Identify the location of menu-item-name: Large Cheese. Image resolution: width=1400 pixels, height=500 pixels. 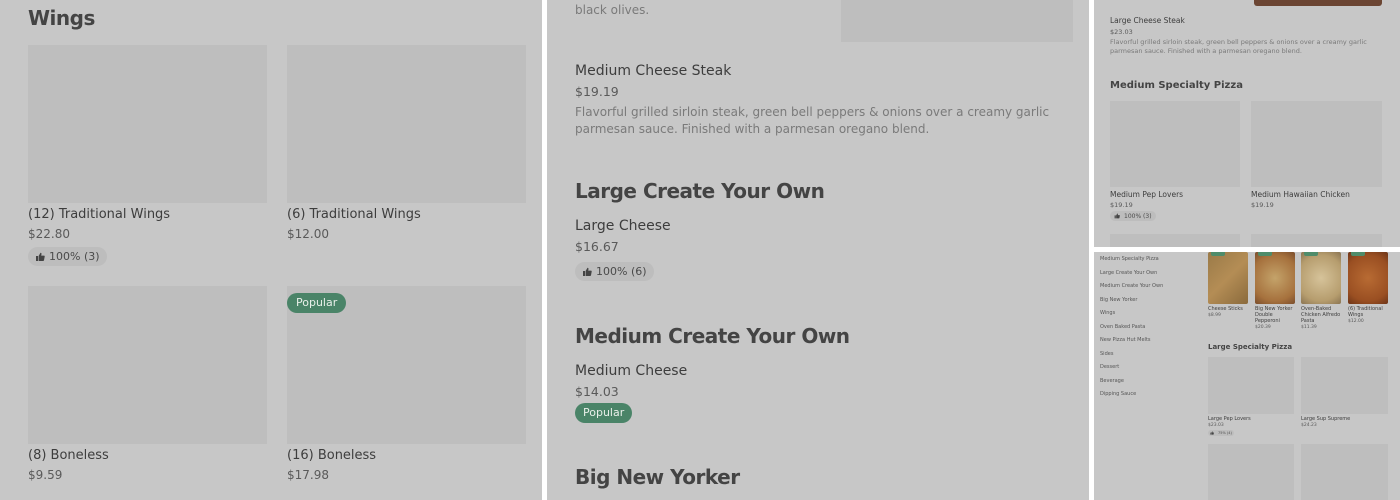
(623, 226).